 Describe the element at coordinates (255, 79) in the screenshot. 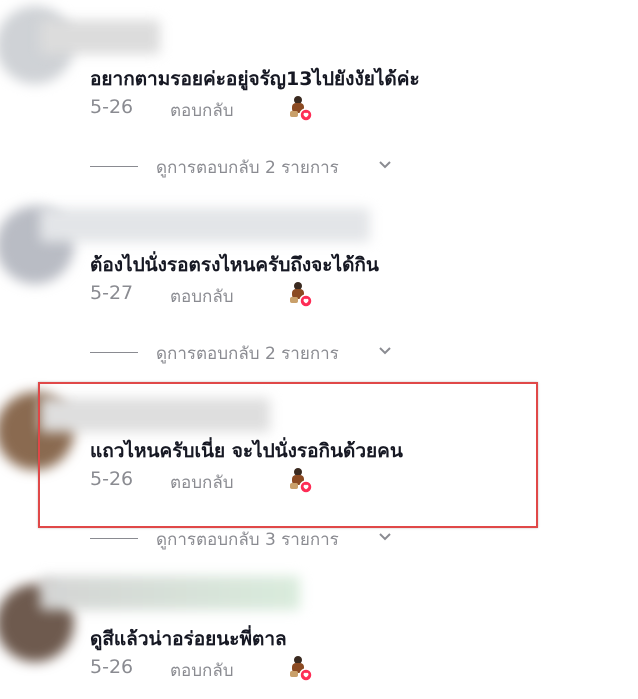

I see `comment-text: อยากตามรอยค่ะอยู่จรัญ13ไปยังงัยได้ค่ะ` at that location.